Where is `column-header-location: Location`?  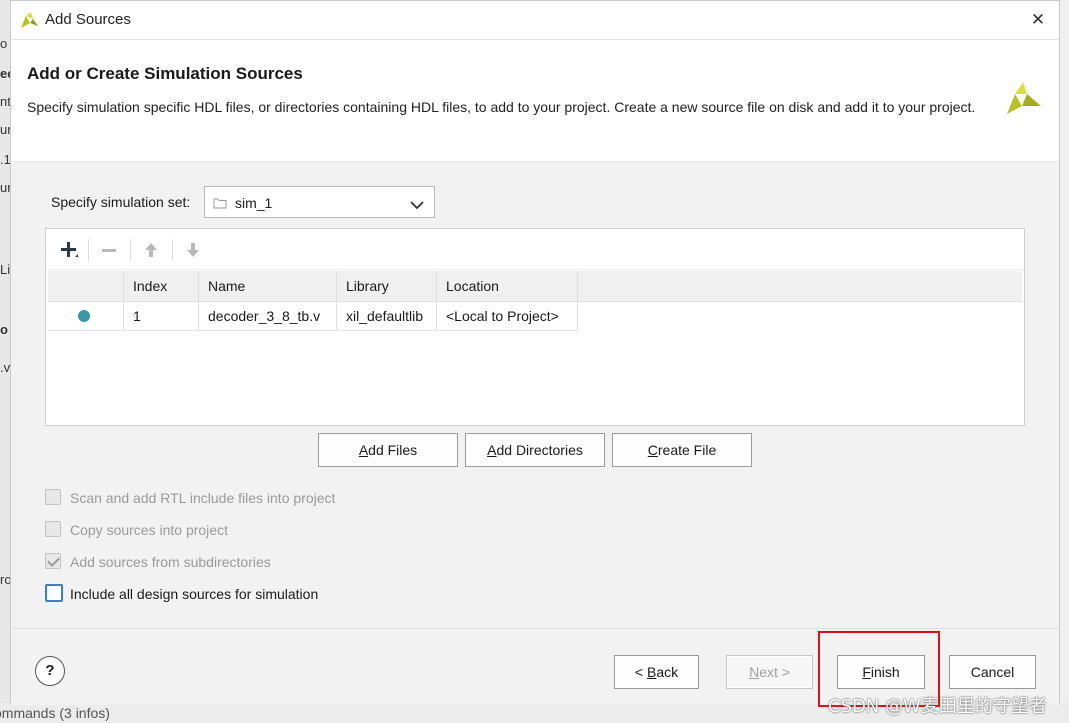 column-header-location: Location is located at coordinates (507, 286).